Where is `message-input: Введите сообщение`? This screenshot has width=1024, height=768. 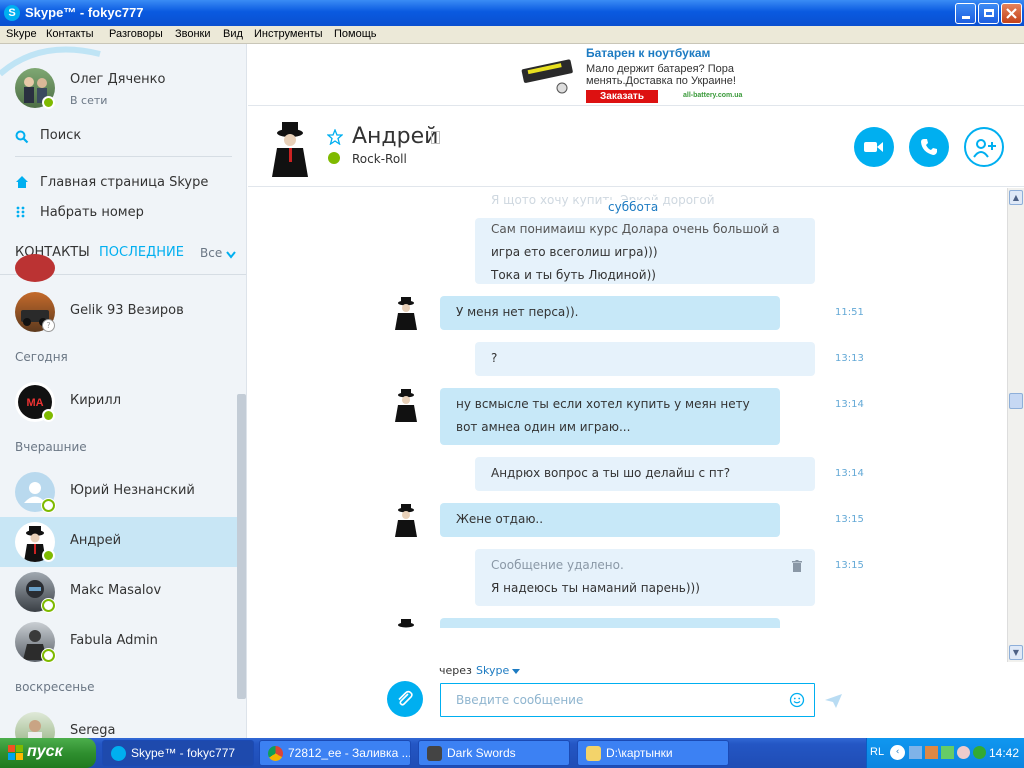
message-input: Введите сообщение is located at coordinates (627, 700).